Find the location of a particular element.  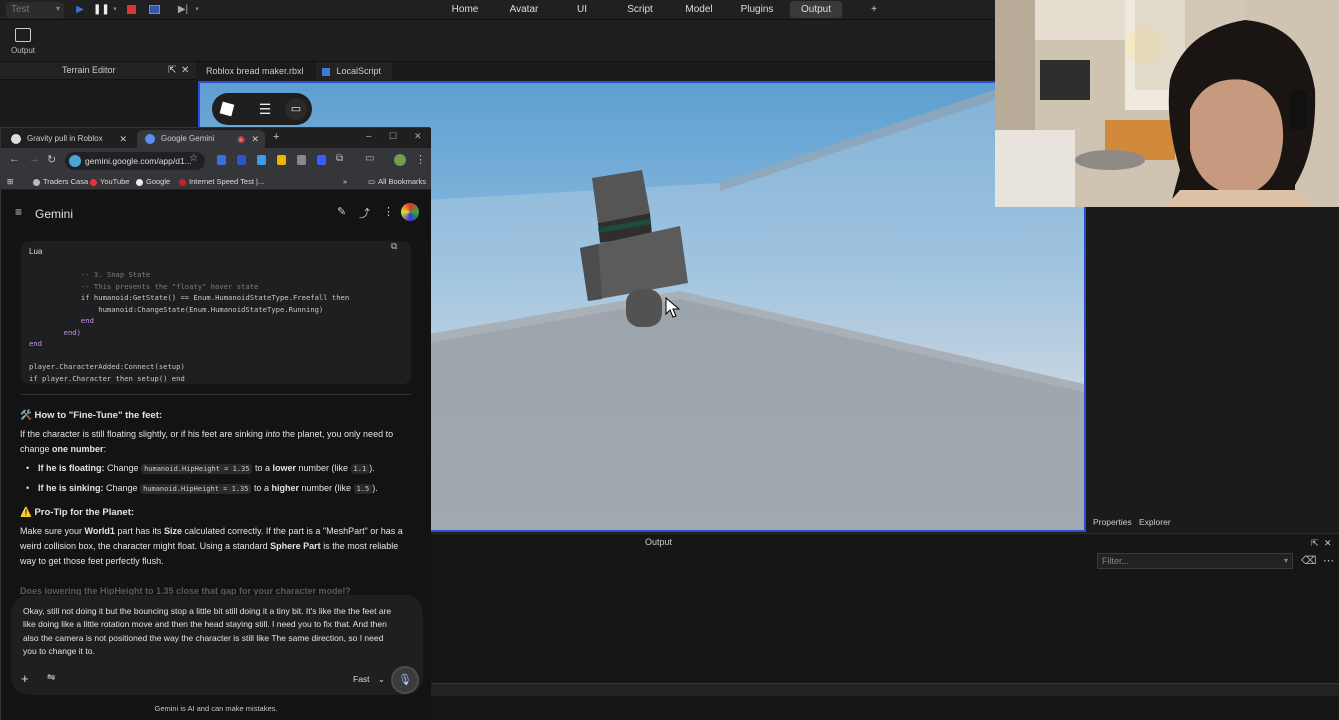

bookmarks-overflow-icon: » is located at coordinates (345, 181).